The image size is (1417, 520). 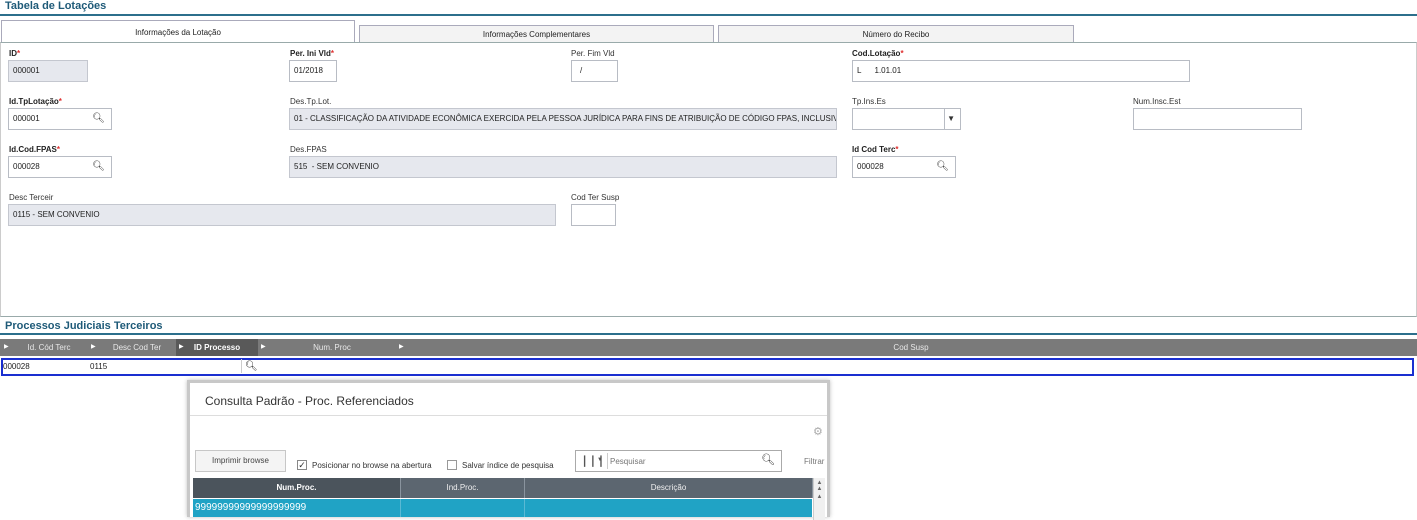 I want to click on id-cod-terc-field: 000028 🔍︎, so click(x=904, y=167).